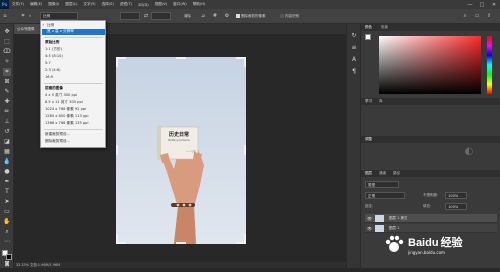 The width and height of the screenshot is (500, 272). What do you see at coordinates (465, 16) in the screenshot?
I see `search-icon: ⌕` at bounding box center [465, 16].